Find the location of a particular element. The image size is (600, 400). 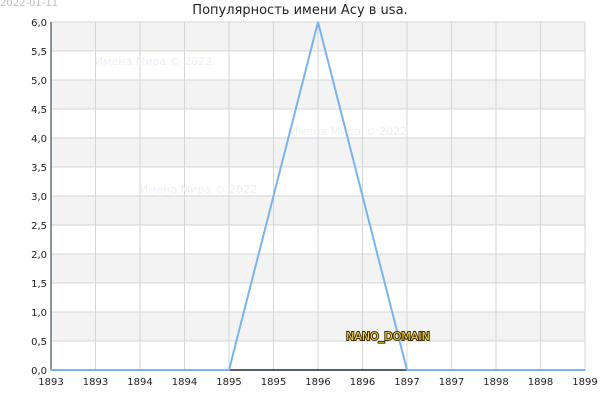

y-tick-label: 0,0 is located at coordinates (39, 371).